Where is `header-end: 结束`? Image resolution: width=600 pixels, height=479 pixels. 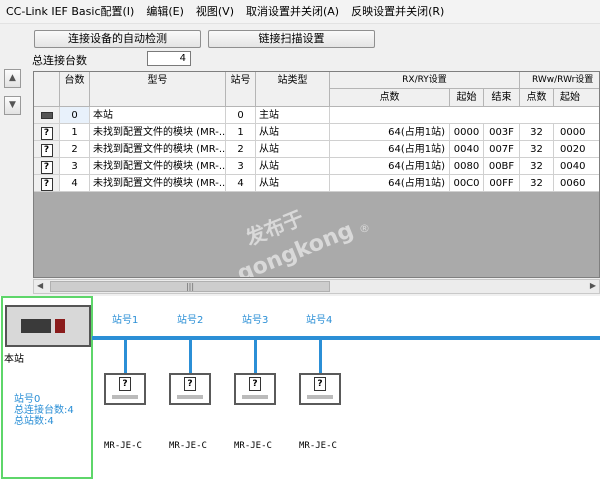
header-end: 结束 is located at coordinates (502, 98).